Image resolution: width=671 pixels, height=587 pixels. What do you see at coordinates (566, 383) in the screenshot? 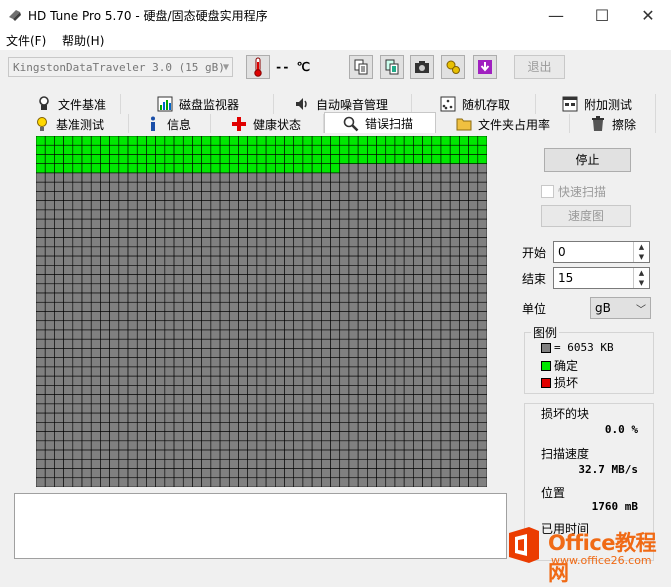
I see `legend-bad-text: 损坏` at bounding box center [566, 383].